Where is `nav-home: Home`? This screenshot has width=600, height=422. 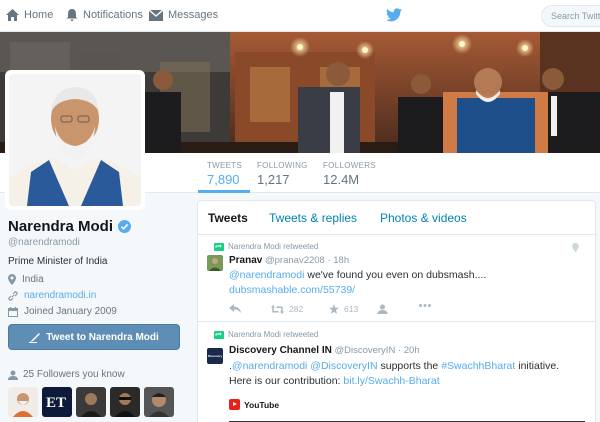
nav-home: Home is located at coordinates (29, 15).